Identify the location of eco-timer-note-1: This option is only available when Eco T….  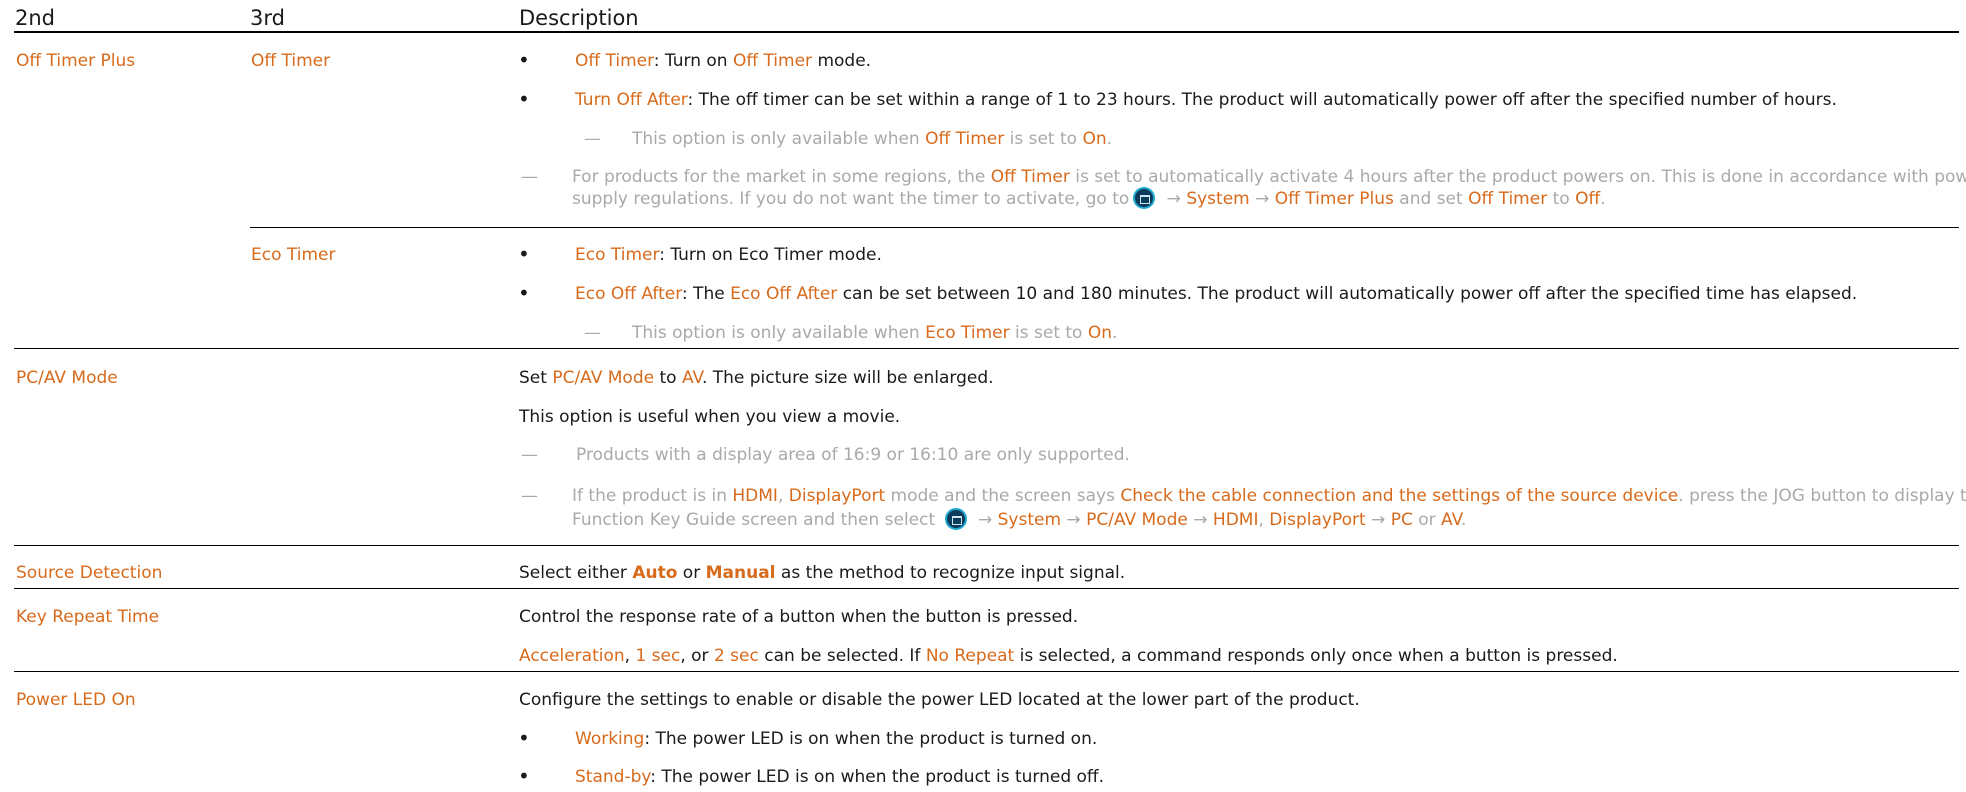
(875, 333).